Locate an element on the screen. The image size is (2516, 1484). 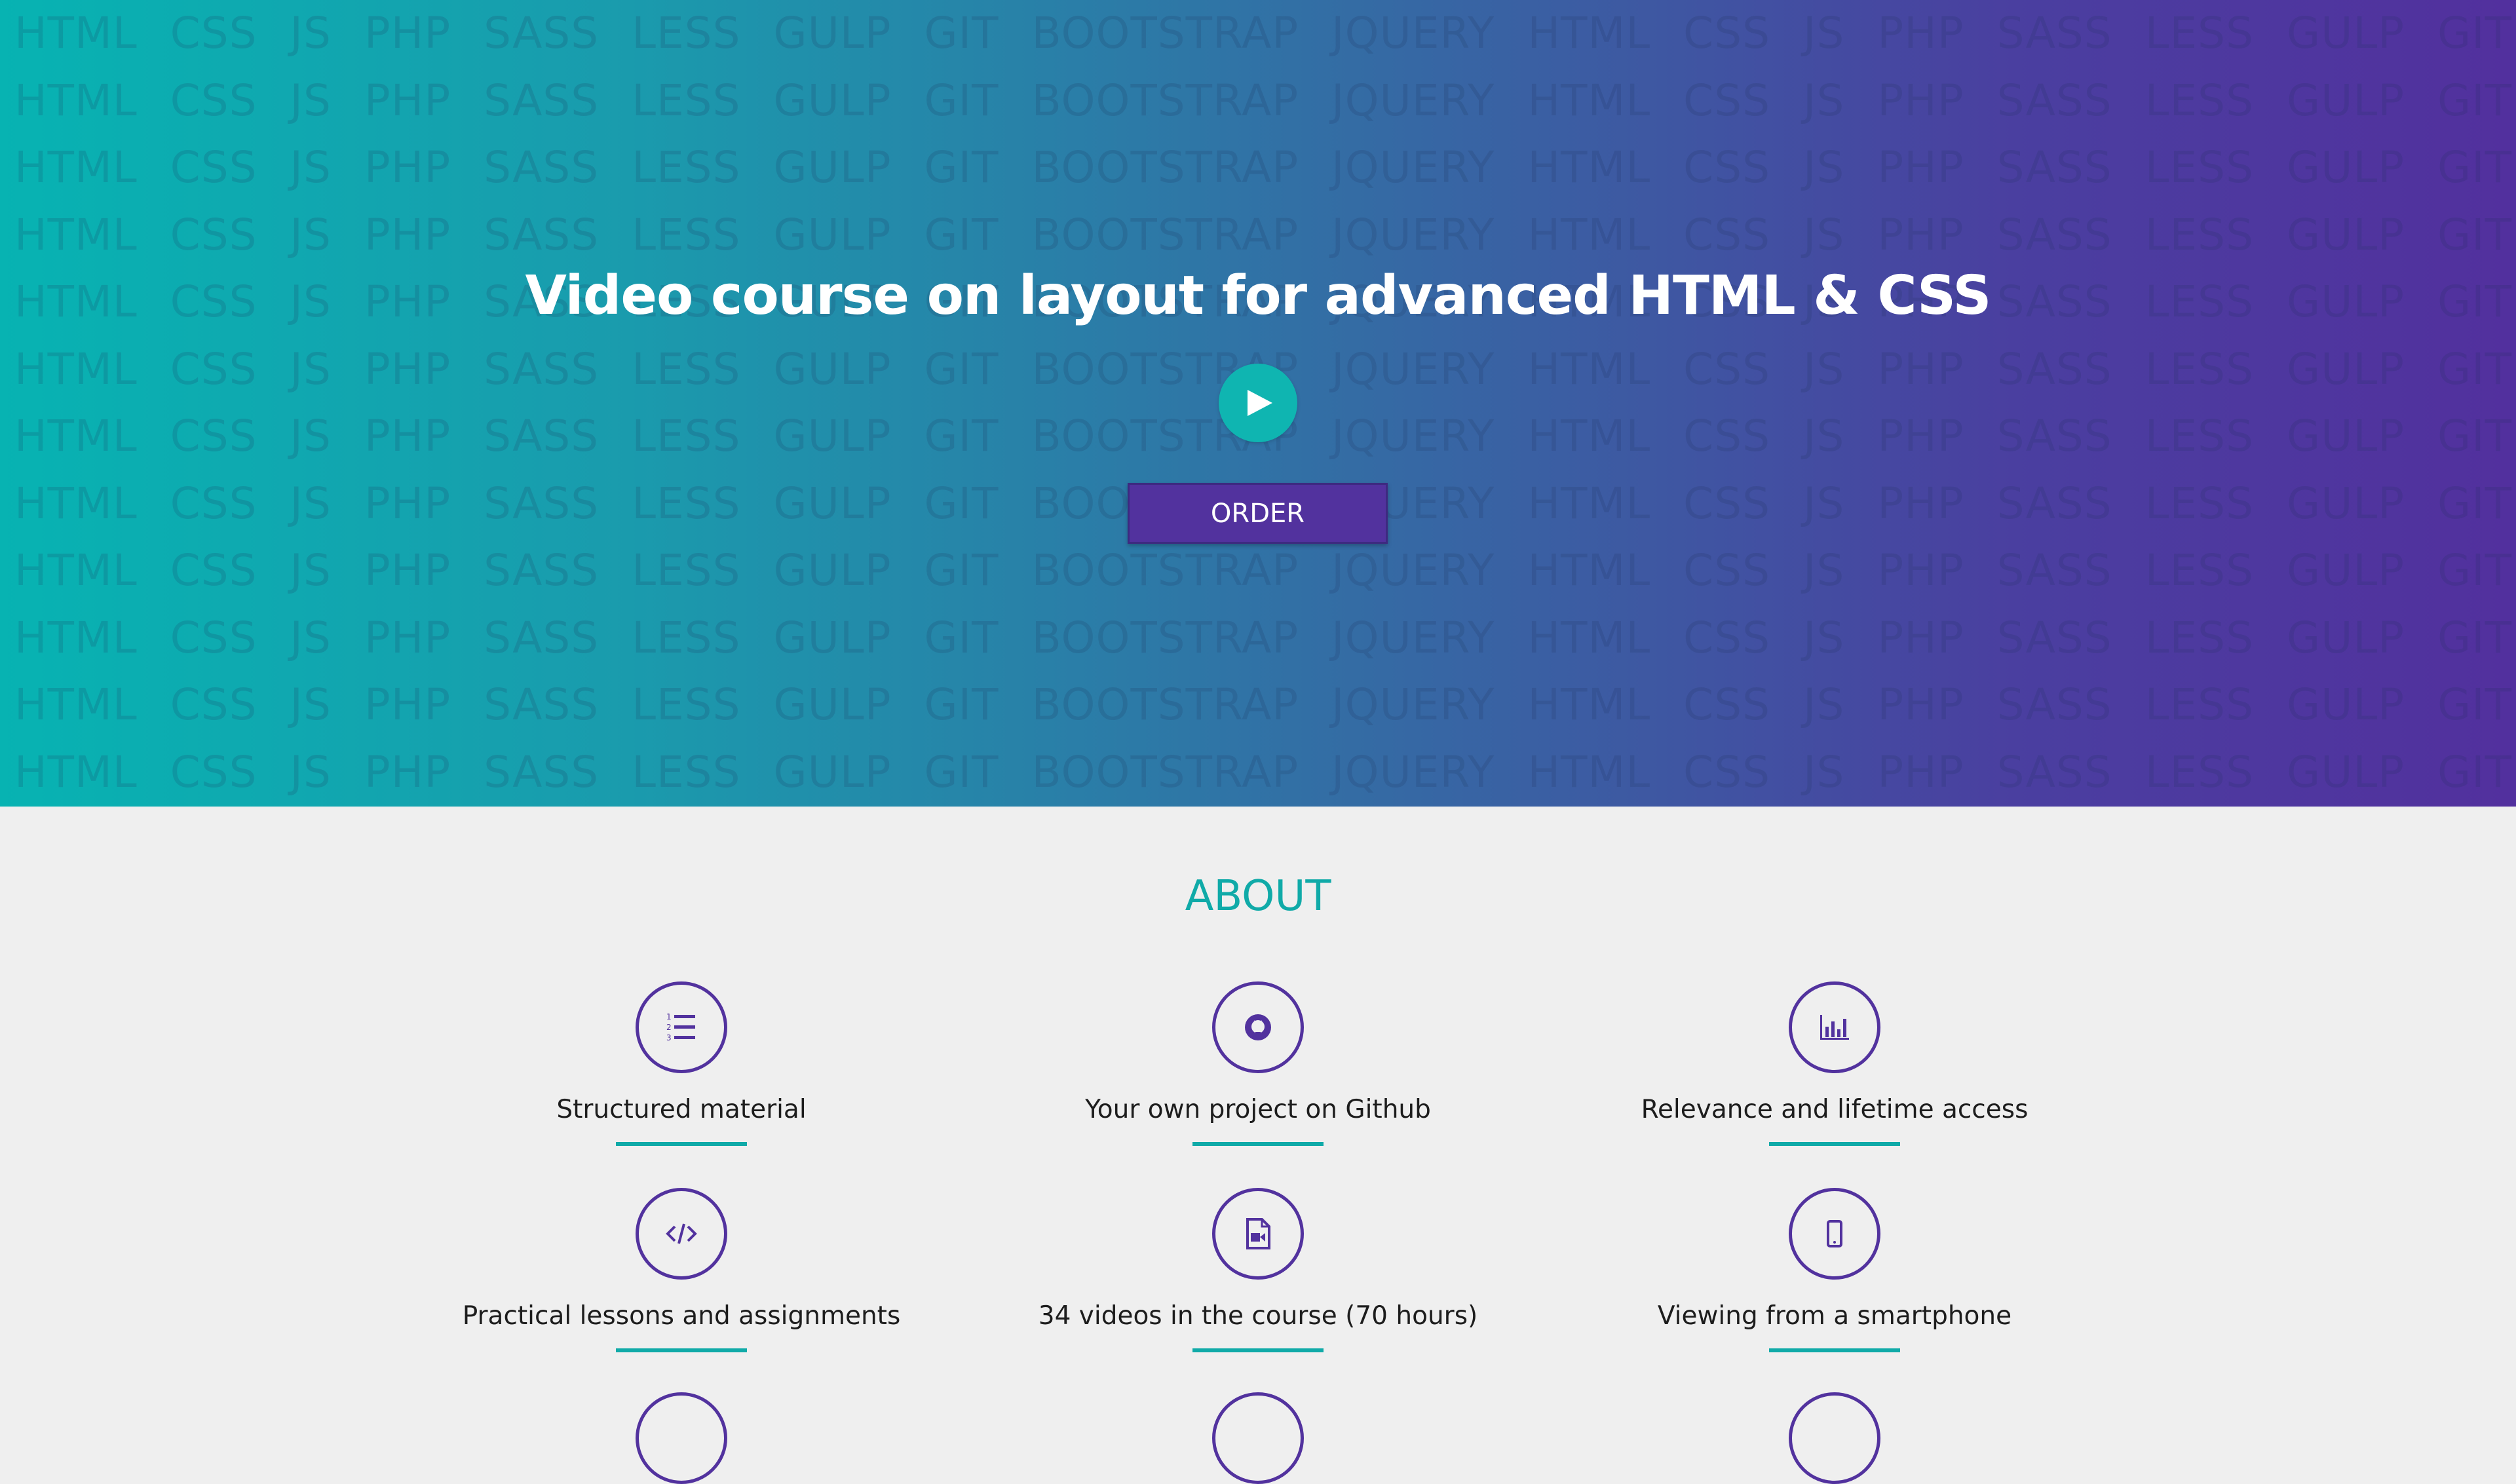
github-icon is located at coordinates (1258, 1027).